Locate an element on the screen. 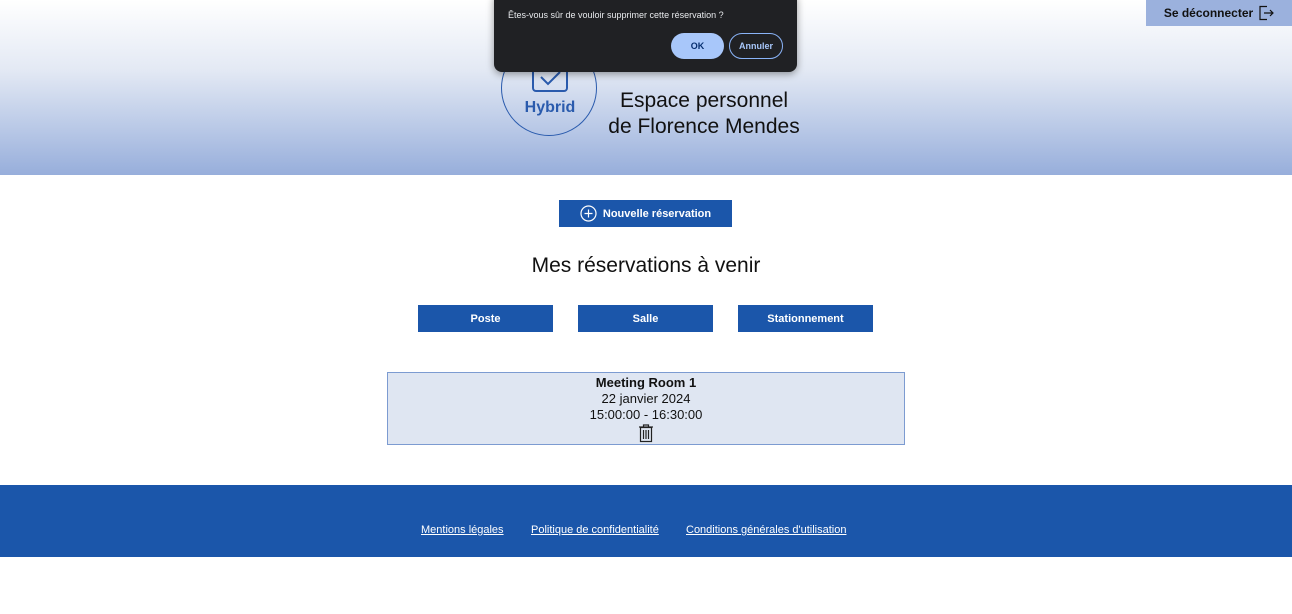  page-title-line2: de Florence Mendes is located at coordinates (704, 126).